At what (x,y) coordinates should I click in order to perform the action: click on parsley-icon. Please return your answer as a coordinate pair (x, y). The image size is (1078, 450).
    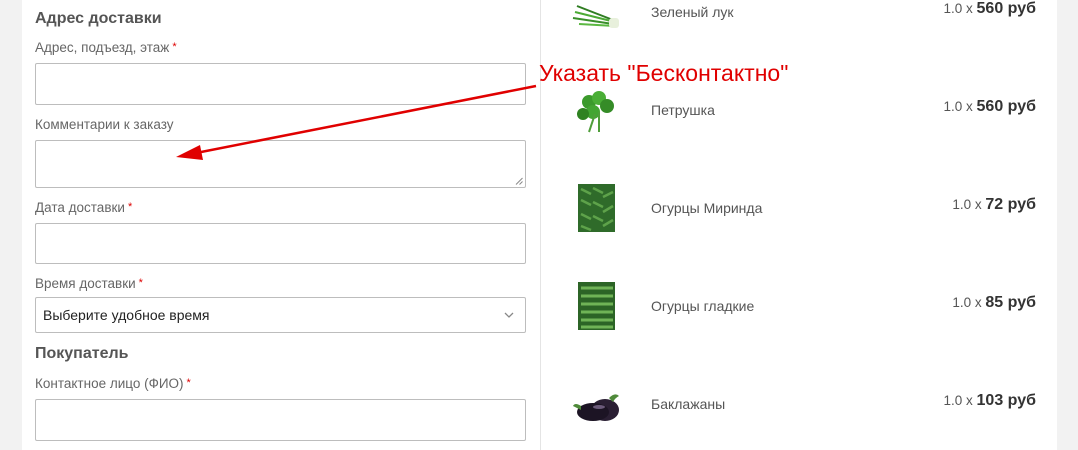
    Looking at the image, I should click on (595, 112).